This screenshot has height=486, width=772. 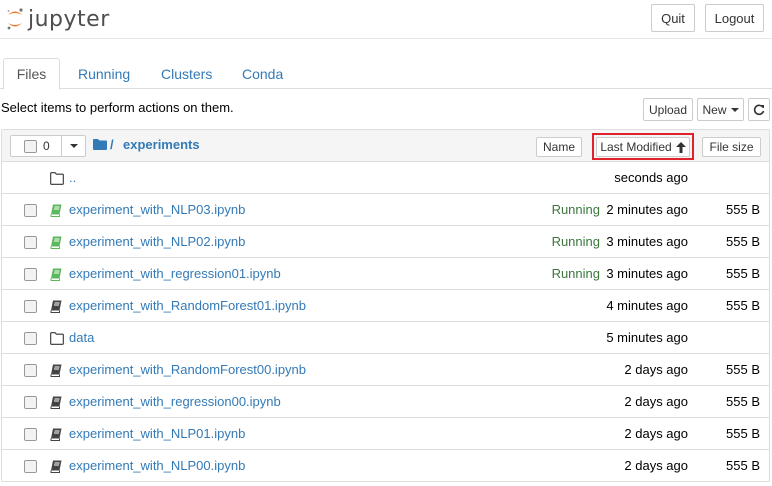 I want to click on file-name-link: experiment_with_RandomForest01.ipynb, so click(x=187, y=305).